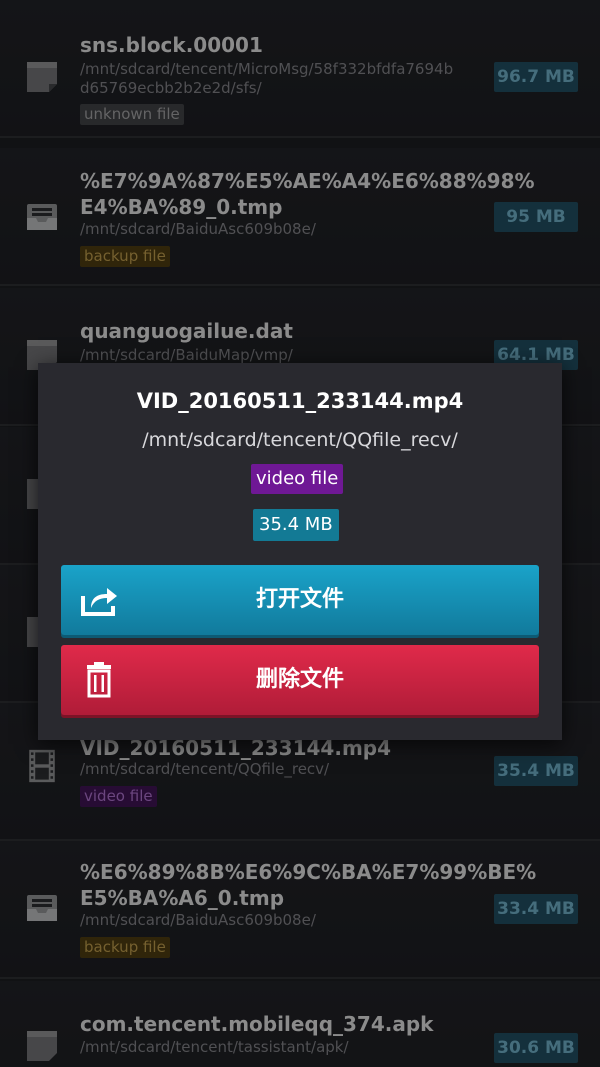  What do you see at coordinates (300, 440) in the screenshot?
I see `dialog-file-path: /mnt/sdcard/tencent/QQfile_recv/` at bounding box center [300, 440].